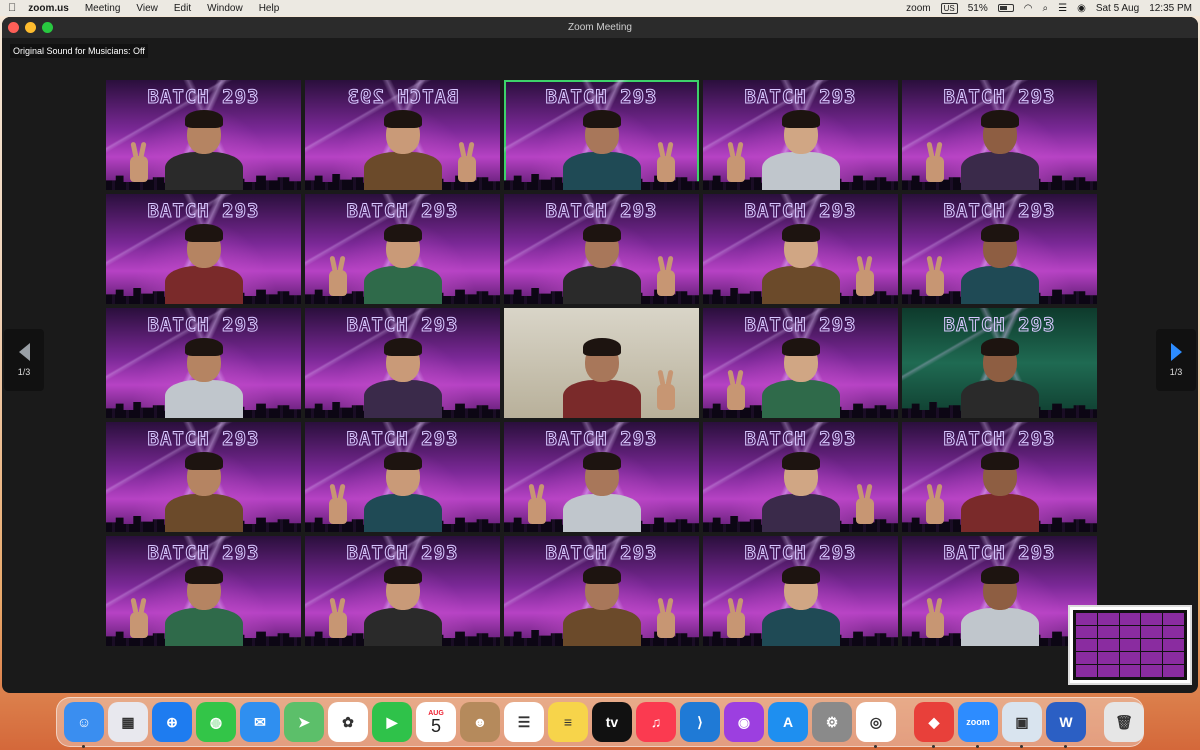  I want to click on anydesk-icon: ◆, so click(934, 725).